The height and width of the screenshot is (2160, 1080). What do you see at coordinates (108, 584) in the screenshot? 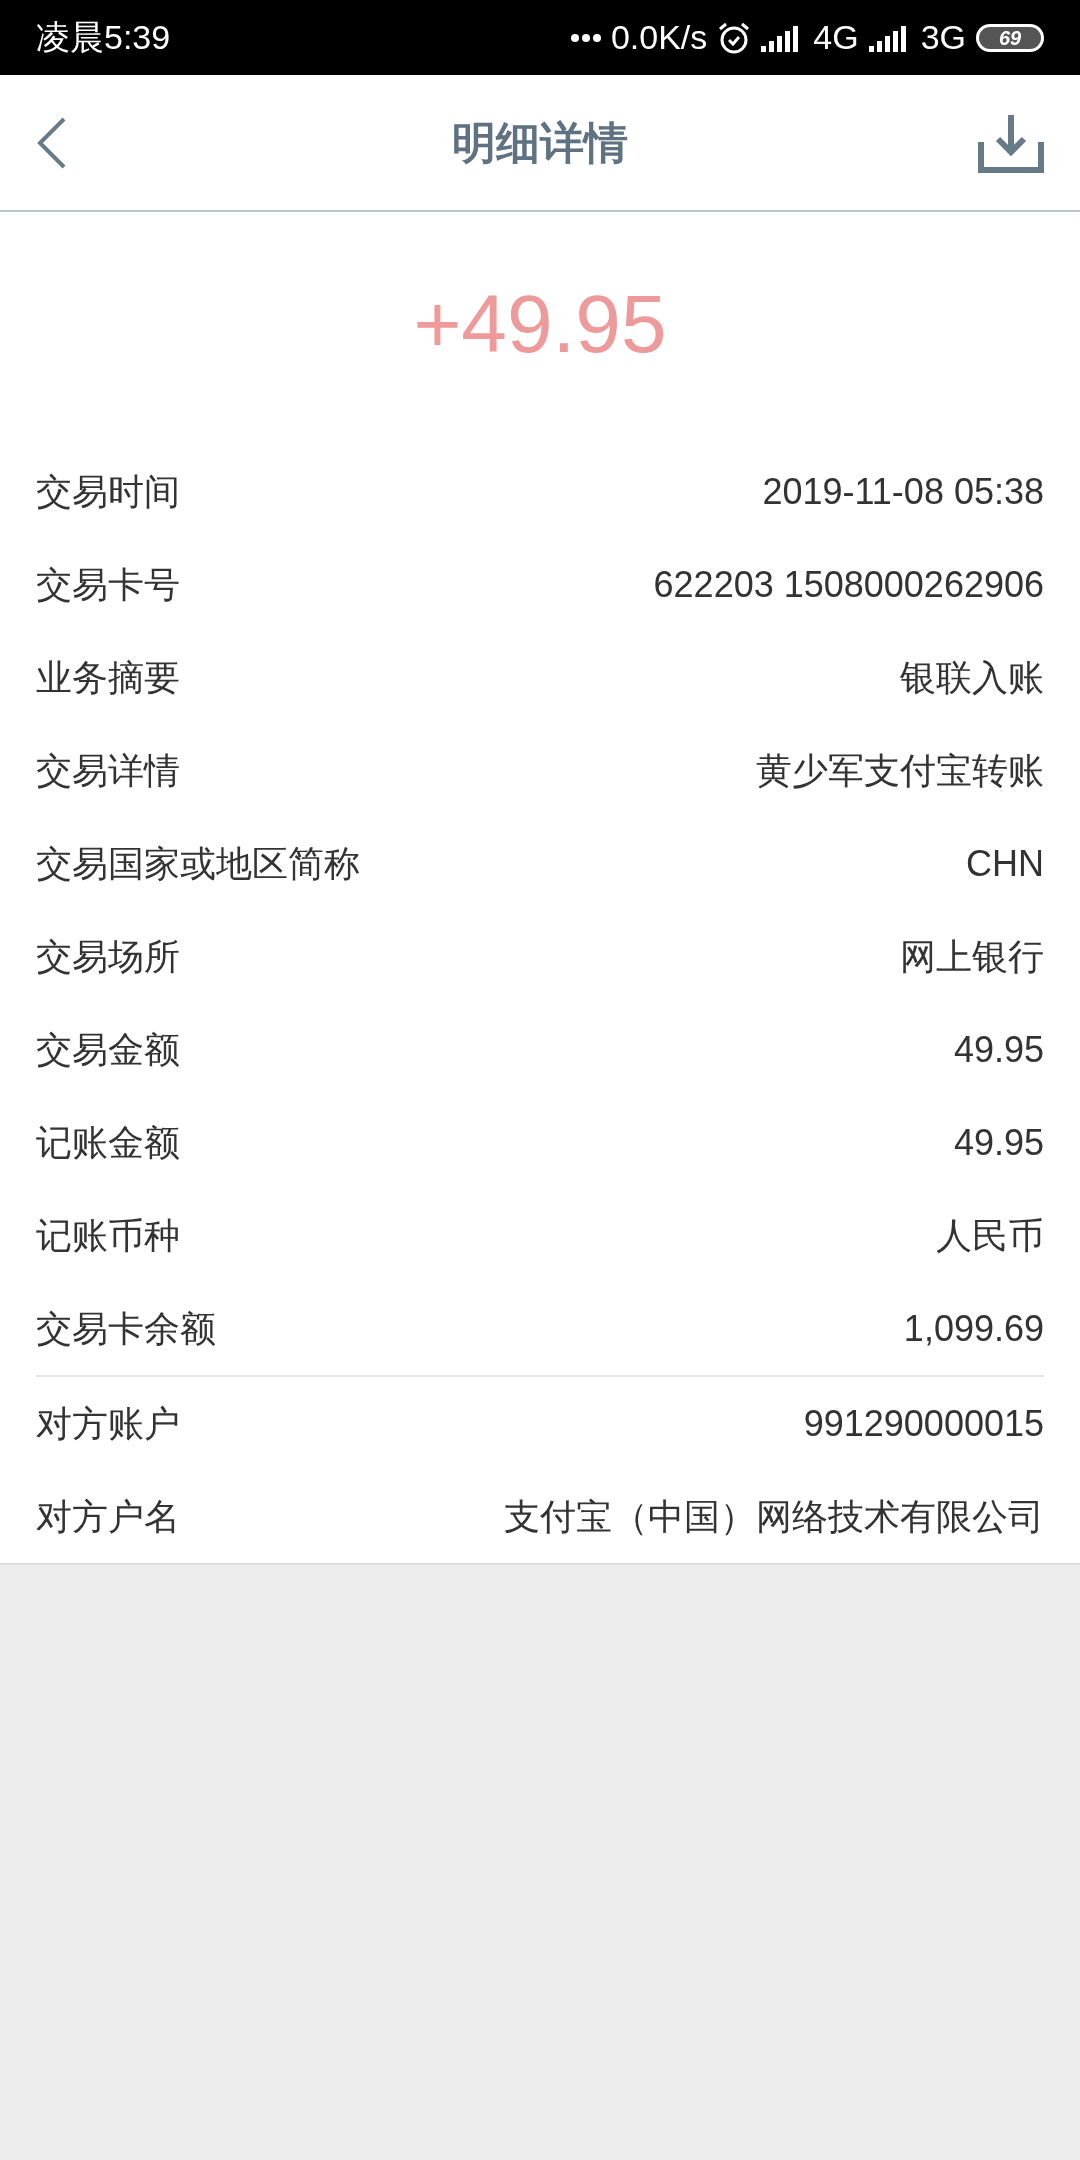
I see `field-label: 交易卡号` at bounding box center [108, 584].